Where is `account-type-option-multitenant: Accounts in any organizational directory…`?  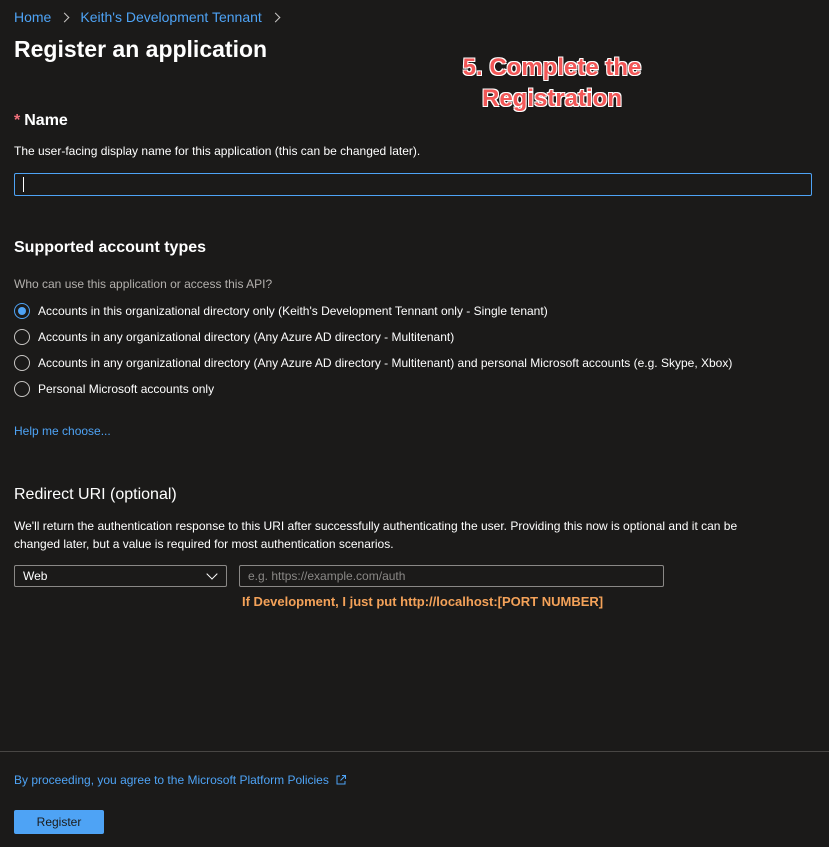
account-type-option-multitenant: Accounts in any organizational directory… is located at coordinates (234, 337).